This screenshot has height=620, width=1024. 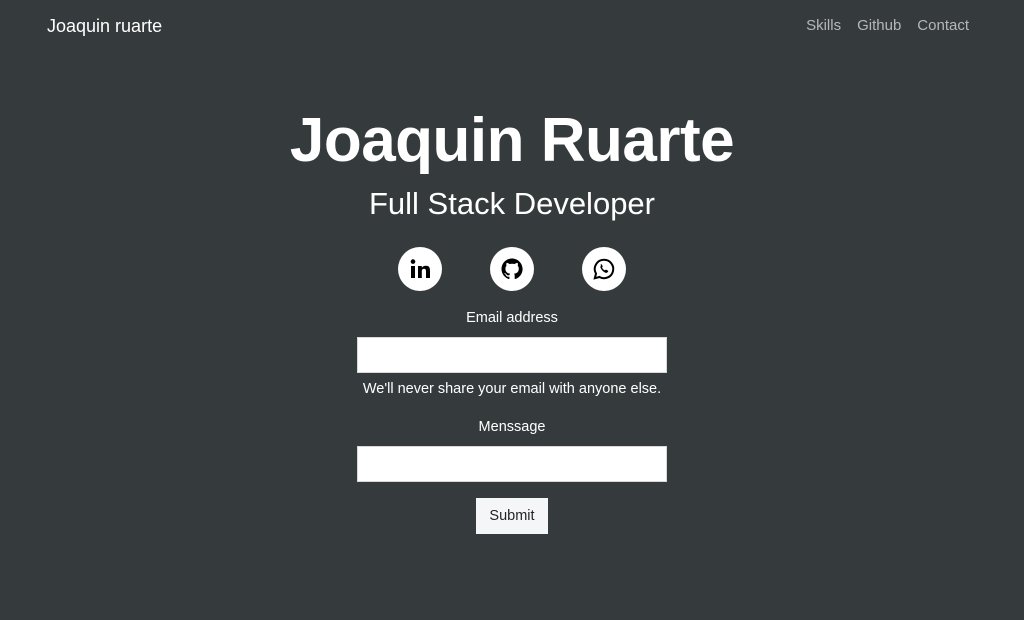 I want to click on github-link, so click(x=512, y=269).